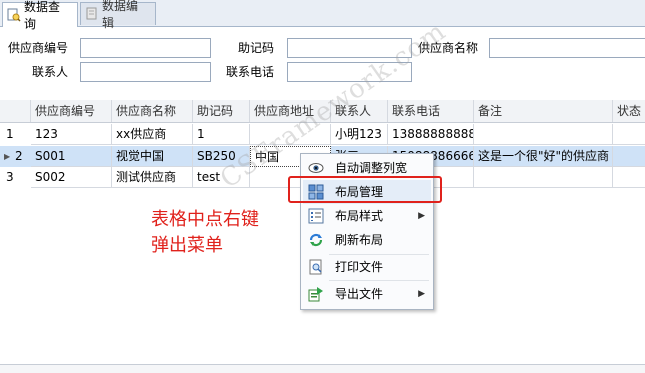 The height and width of the screenshot is (373, 645). I want to click on row-number: 2, so click(19, 156).